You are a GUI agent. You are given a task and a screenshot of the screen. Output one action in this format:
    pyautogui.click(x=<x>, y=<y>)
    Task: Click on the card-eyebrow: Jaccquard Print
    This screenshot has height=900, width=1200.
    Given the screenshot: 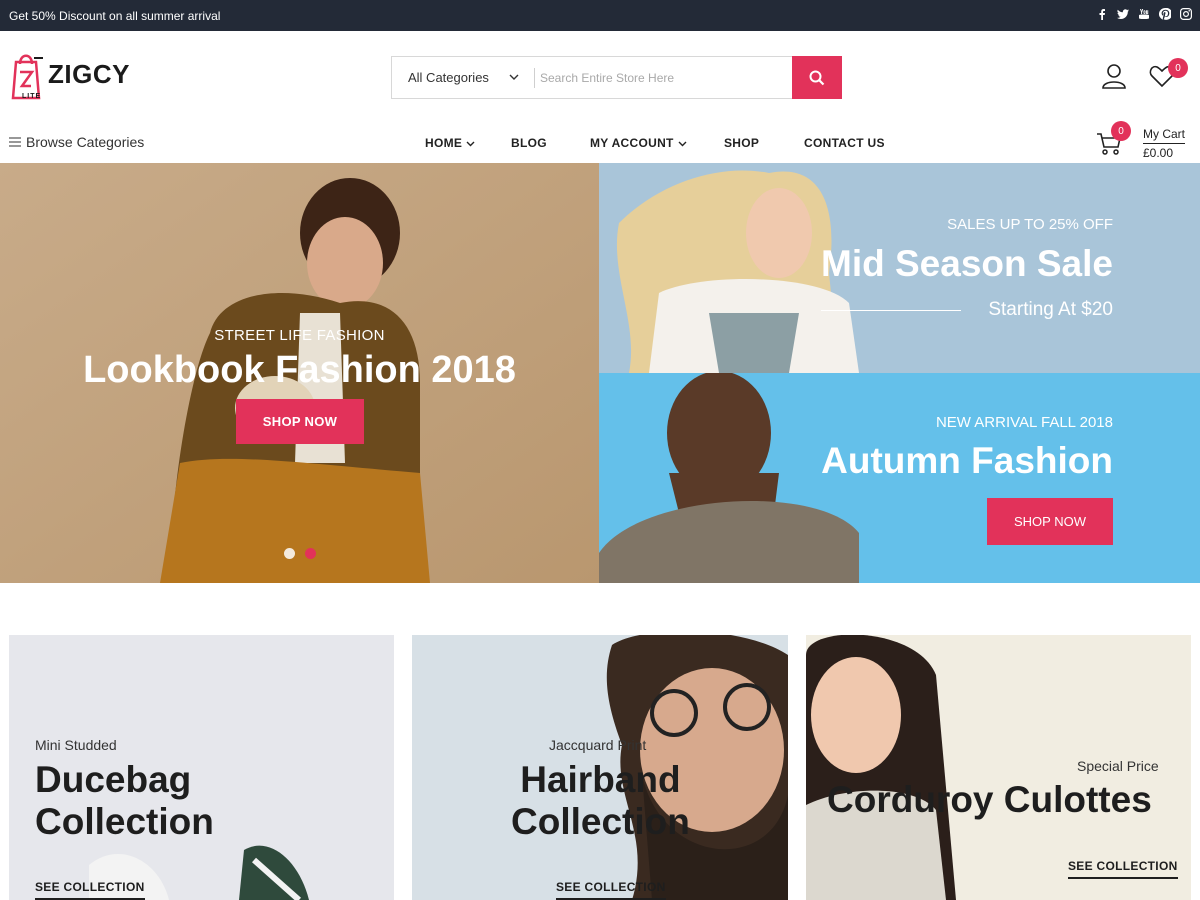 What is the action you would take?
    pyautogui.click(x=598, y=745)
    